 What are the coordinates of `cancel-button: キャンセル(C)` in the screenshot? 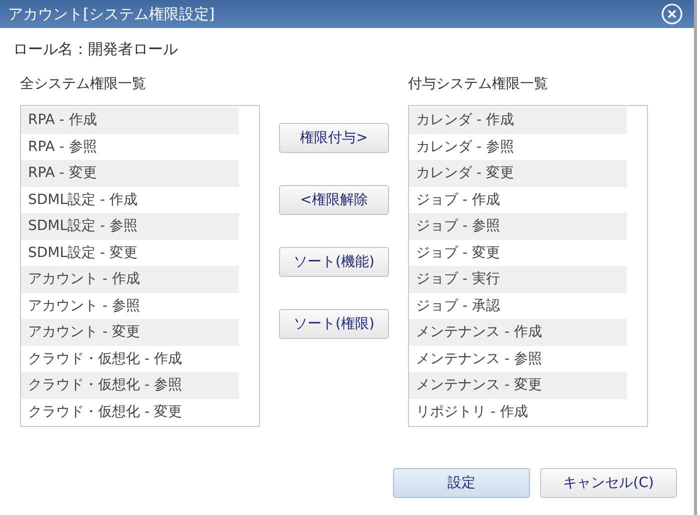 It's located at (608, 483).